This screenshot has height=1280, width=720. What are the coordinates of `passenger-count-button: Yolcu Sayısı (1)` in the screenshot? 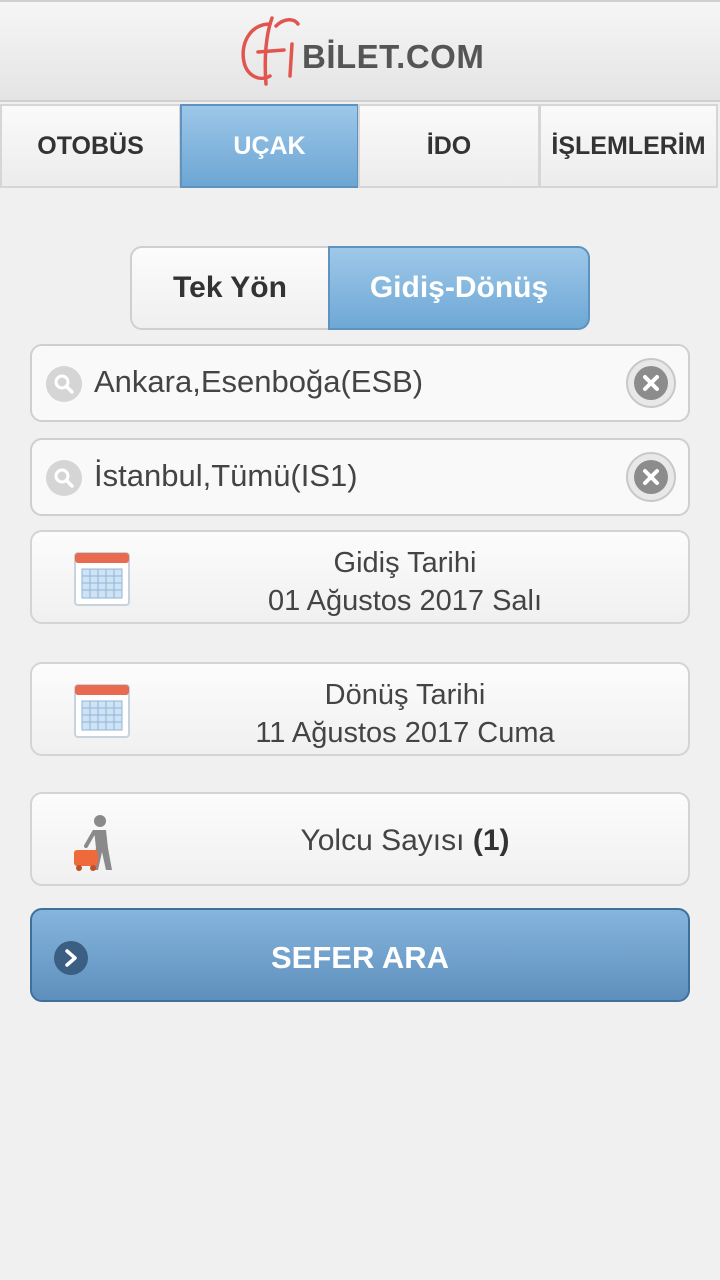 It's located at (360, 839).